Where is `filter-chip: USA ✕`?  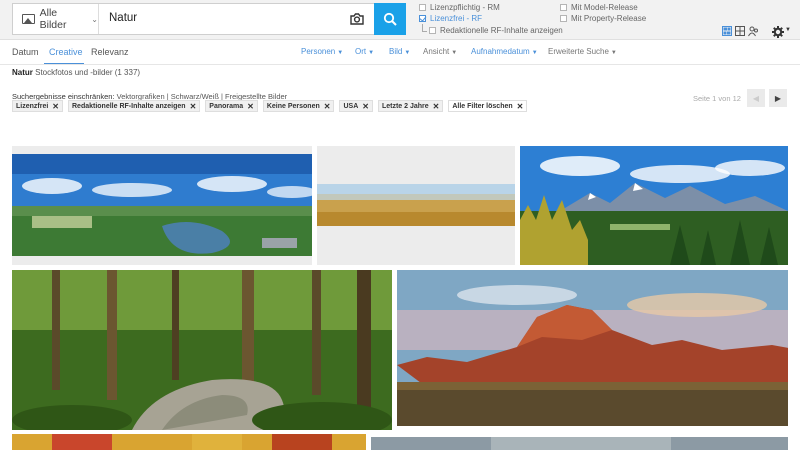
filter-chip: USA ✕ is located at coordinates (356, 106).